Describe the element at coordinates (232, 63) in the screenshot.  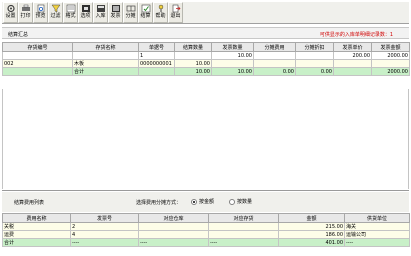
I see `cell-invoice-qty` at that location.